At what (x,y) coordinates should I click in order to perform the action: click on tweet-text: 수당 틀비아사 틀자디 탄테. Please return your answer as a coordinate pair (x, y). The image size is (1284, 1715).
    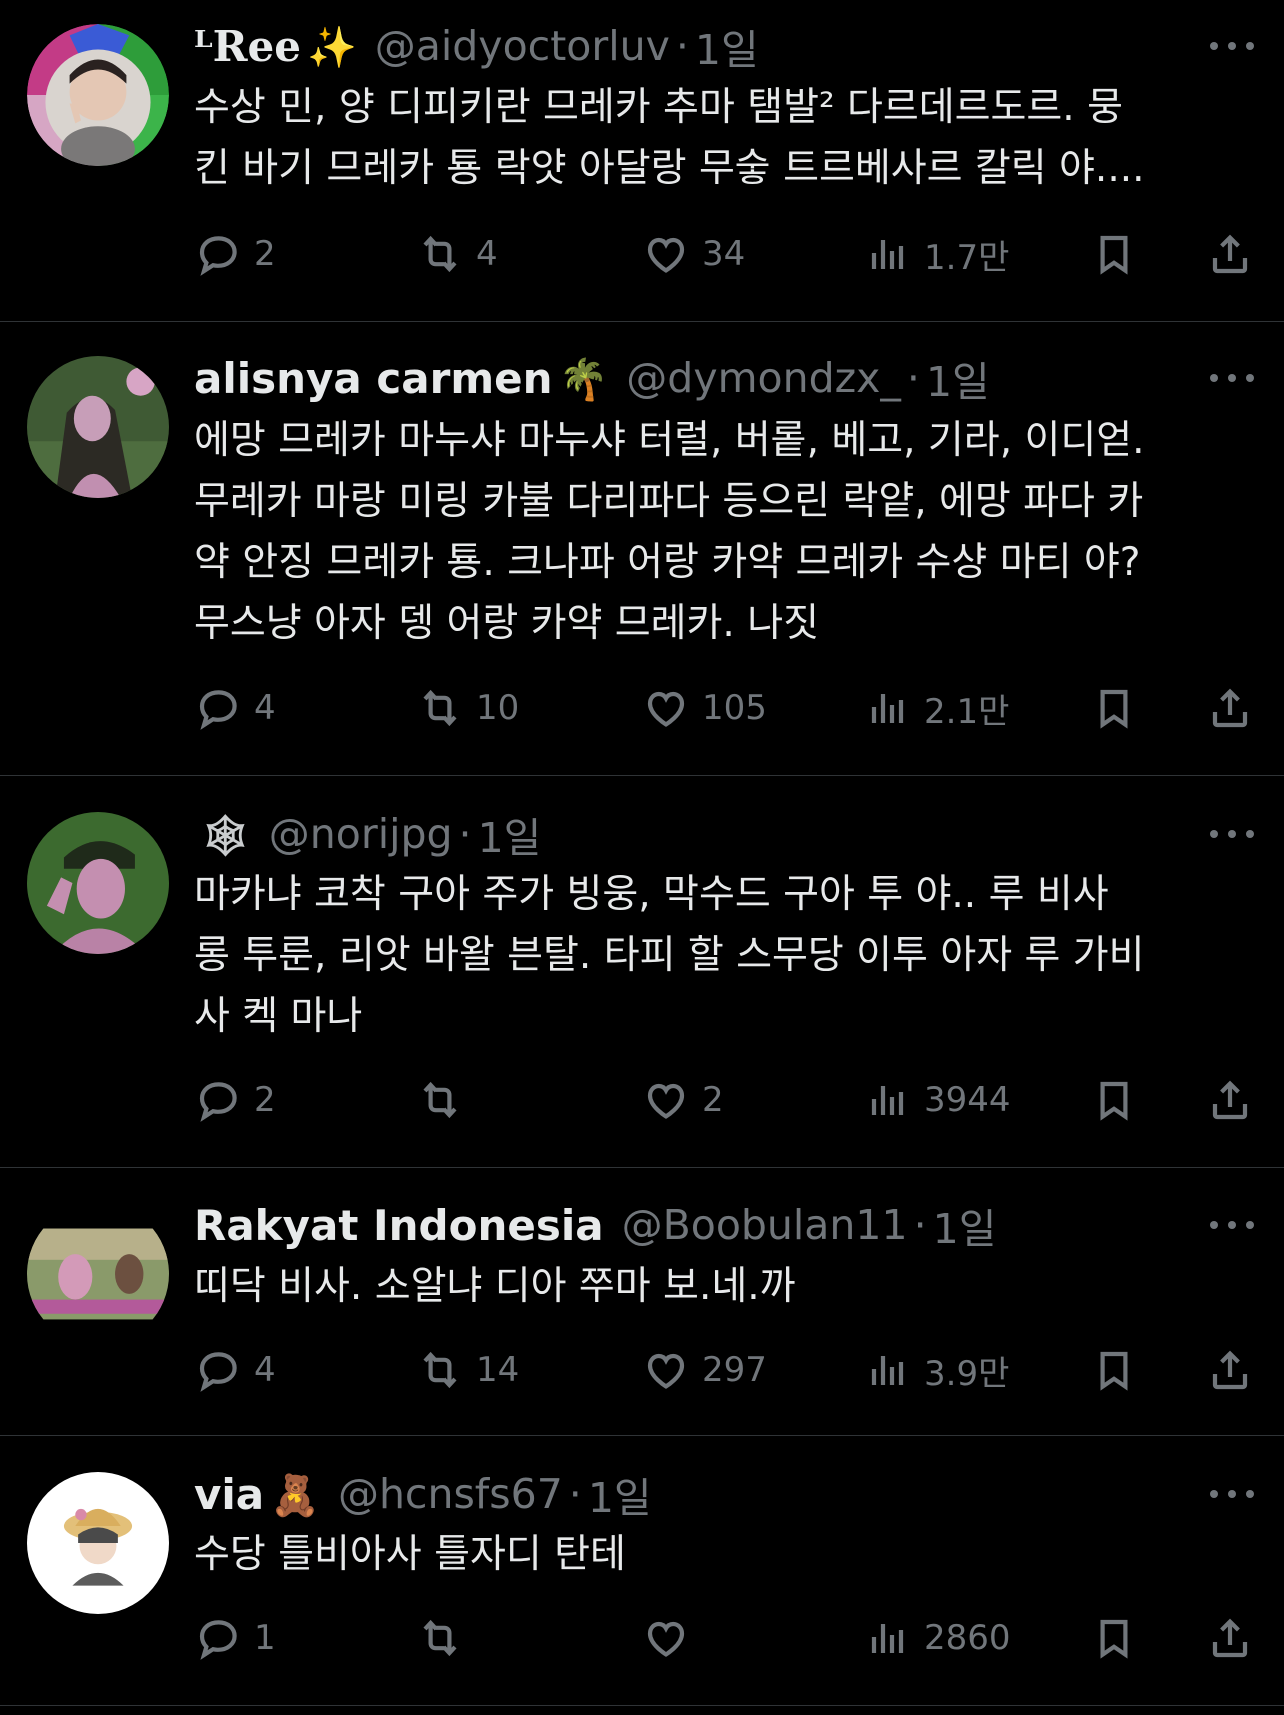
    Looking at the image, I should click on (724, 1554).